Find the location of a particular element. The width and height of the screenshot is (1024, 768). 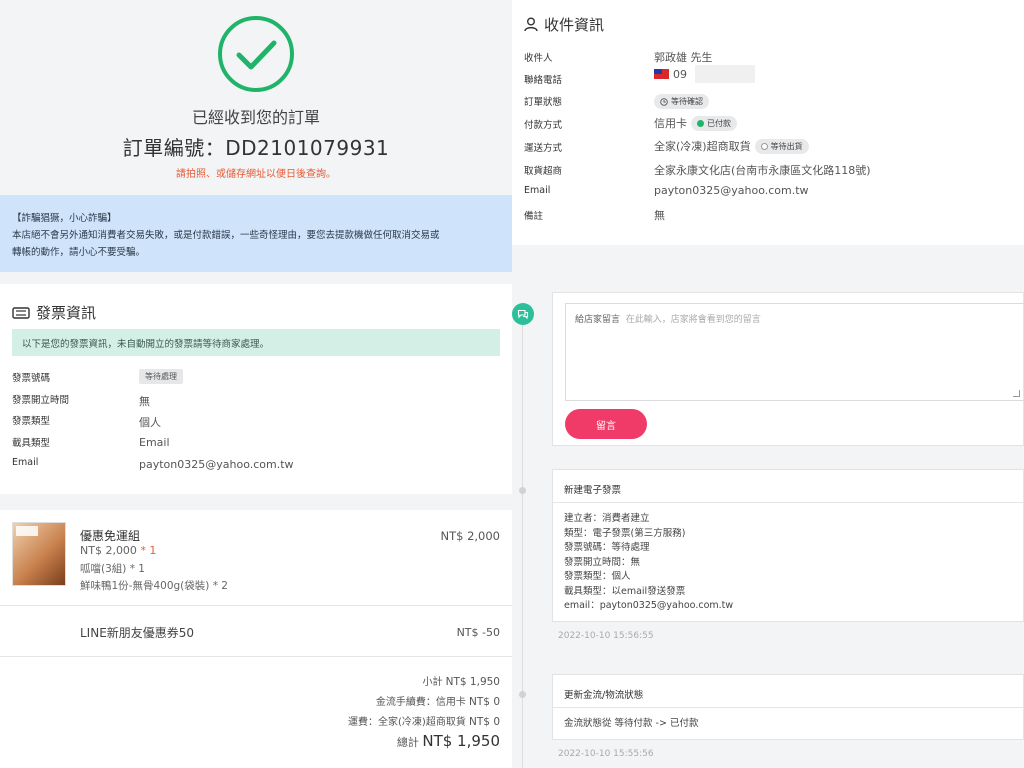

payment-status-badge: 已付款 is located at coordinates (714, 123).